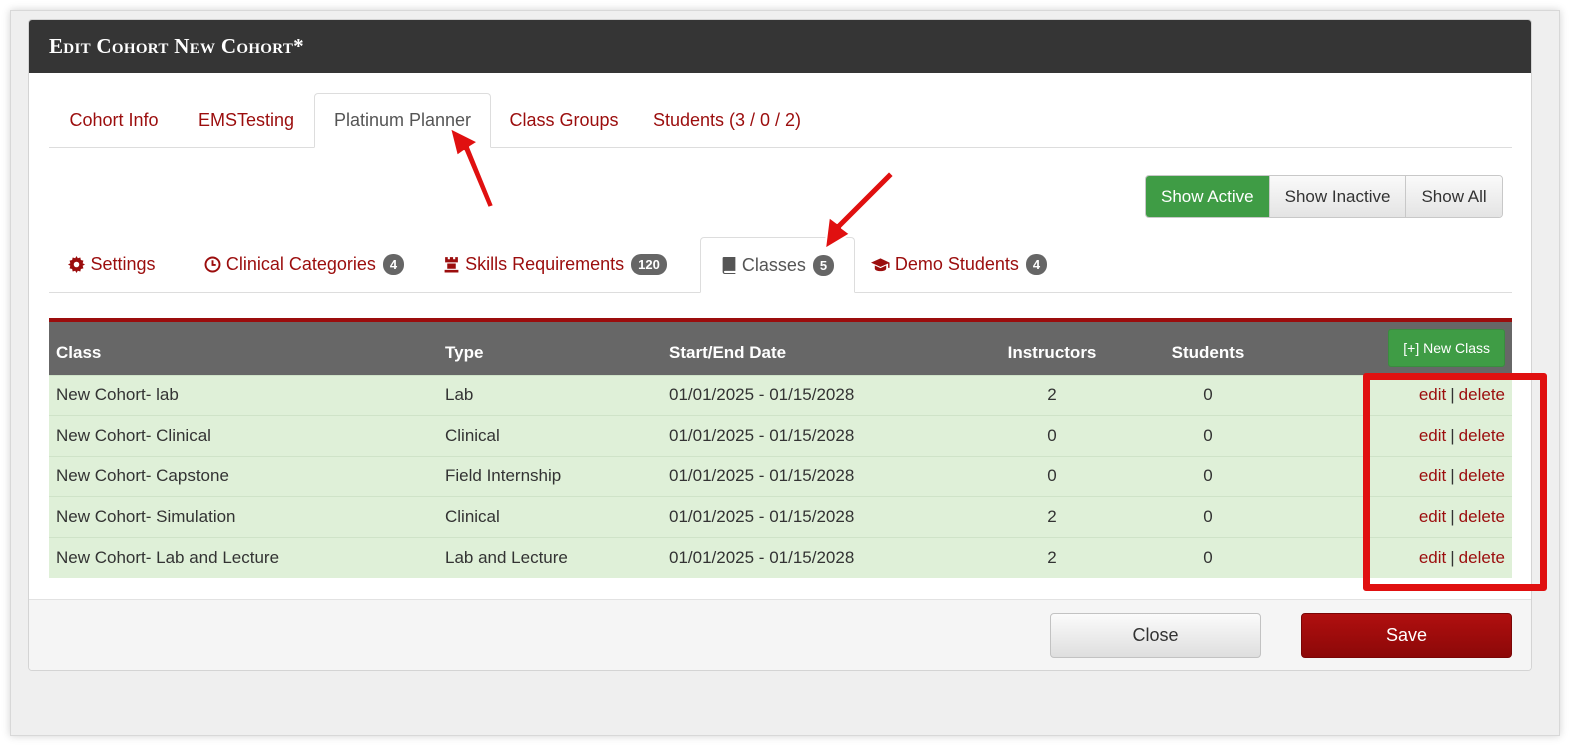  I want to click on tab-emstesting: EMSTesting, so click(246, 120).